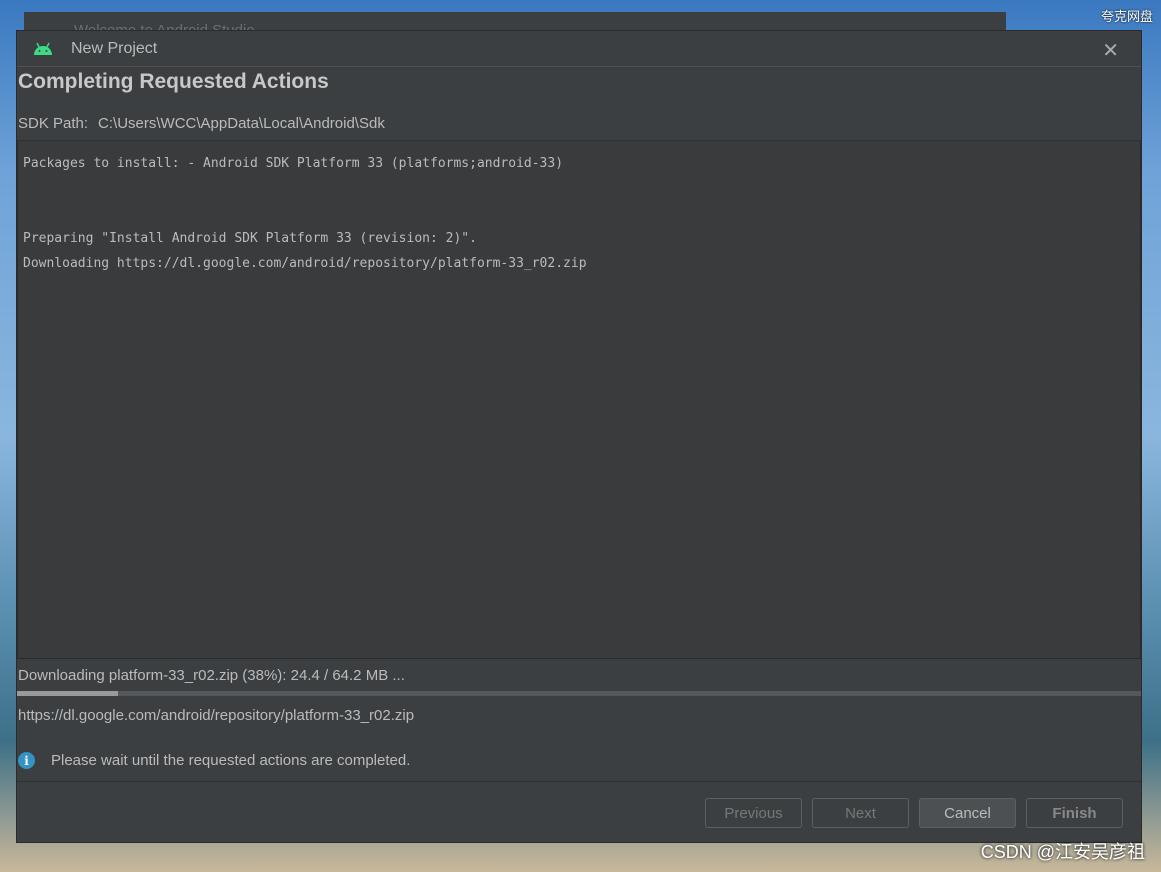 This screenshot has width=1161, height=872. Describe the element at coordinates (241, 123) in the screenshot. I see `sdk-path-value: C:\Users\WCC\AppData\Local\Android\Sdk` at that location.